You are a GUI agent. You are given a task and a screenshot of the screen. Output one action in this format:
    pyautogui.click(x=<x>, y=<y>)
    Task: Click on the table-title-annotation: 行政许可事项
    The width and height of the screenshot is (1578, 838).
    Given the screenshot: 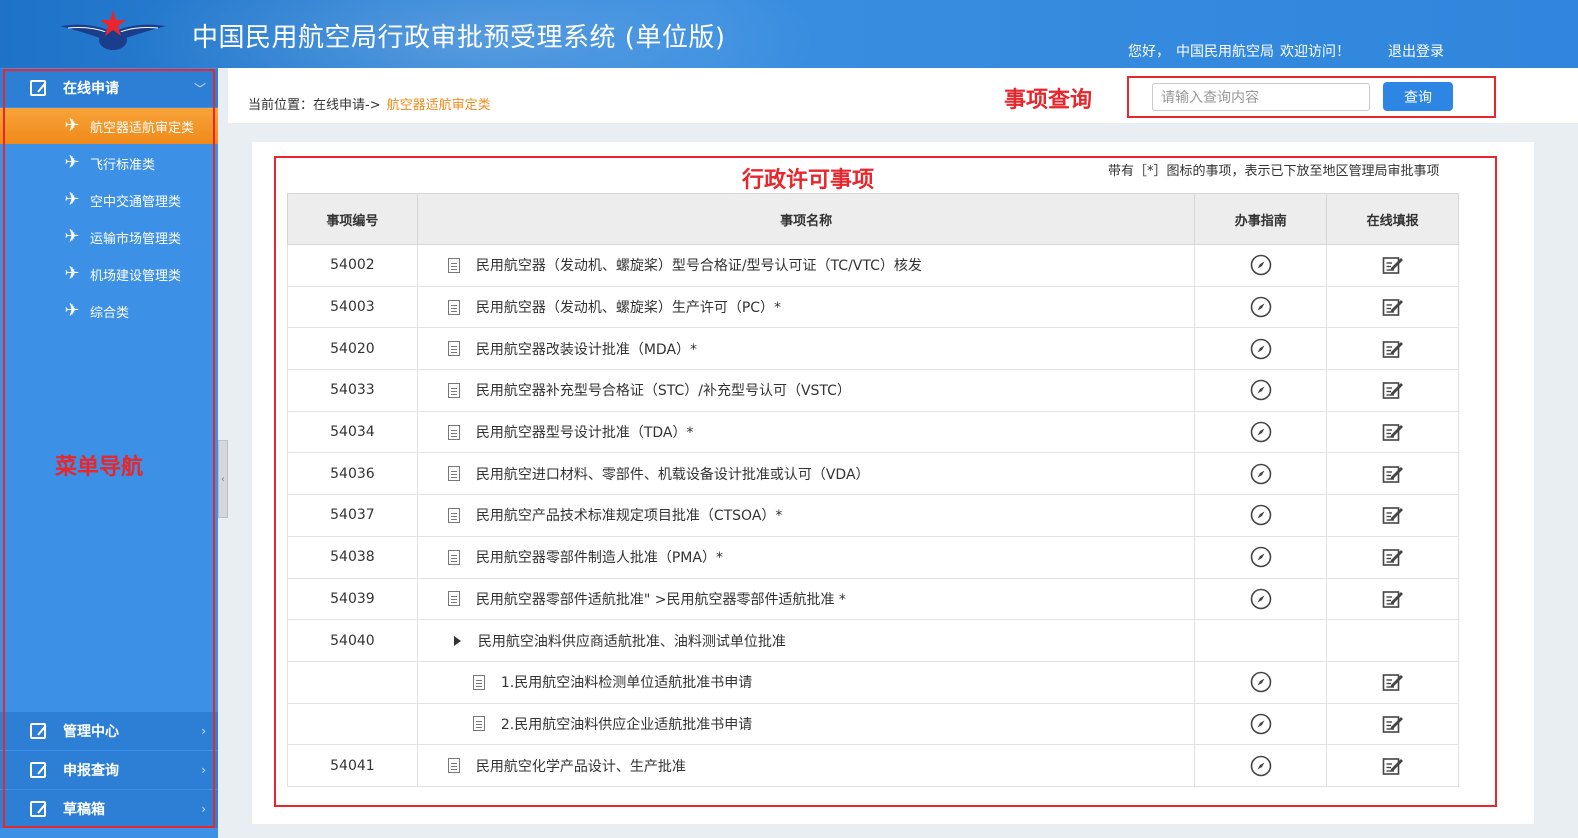 What is the action you would take?
    pyautogui.click(x=808, y=180)
    